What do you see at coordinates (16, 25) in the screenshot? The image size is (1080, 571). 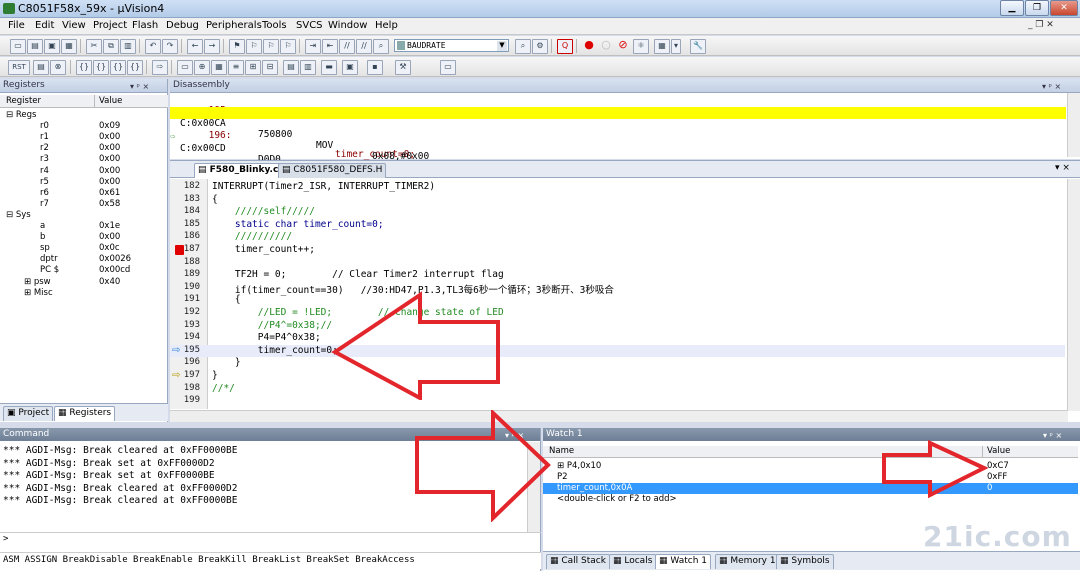 I see `menu-file: File` at bounding box center [16, 25].